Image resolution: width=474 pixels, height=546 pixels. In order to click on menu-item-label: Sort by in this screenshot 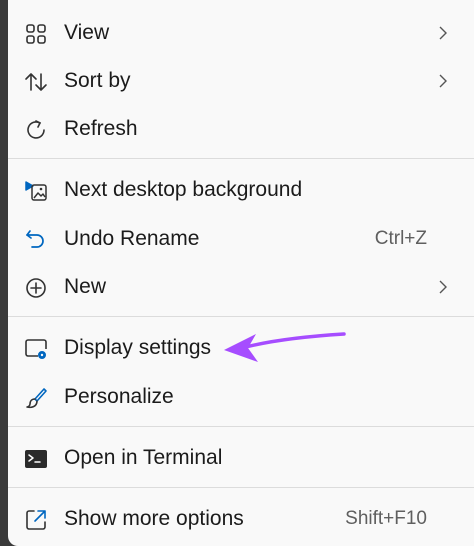, I will do `click(97, 80)`.